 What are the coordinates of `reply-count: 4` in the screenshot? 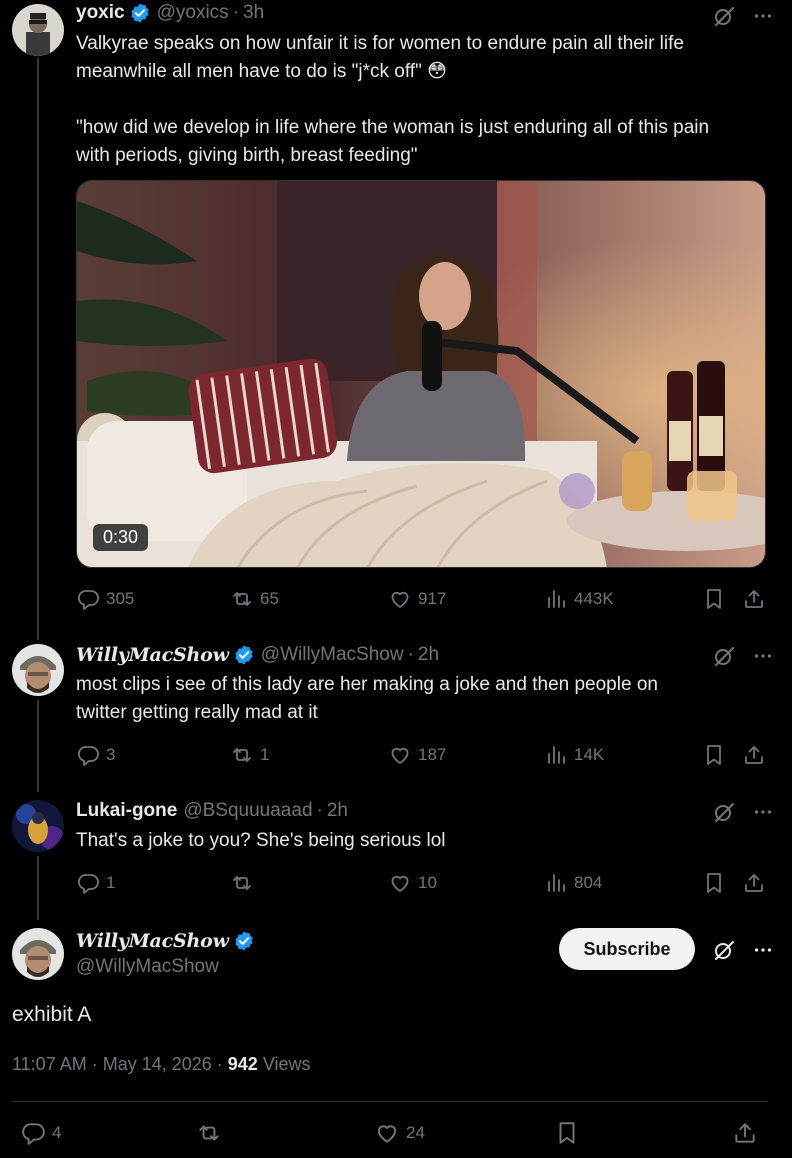 It's located at (57, 1132).